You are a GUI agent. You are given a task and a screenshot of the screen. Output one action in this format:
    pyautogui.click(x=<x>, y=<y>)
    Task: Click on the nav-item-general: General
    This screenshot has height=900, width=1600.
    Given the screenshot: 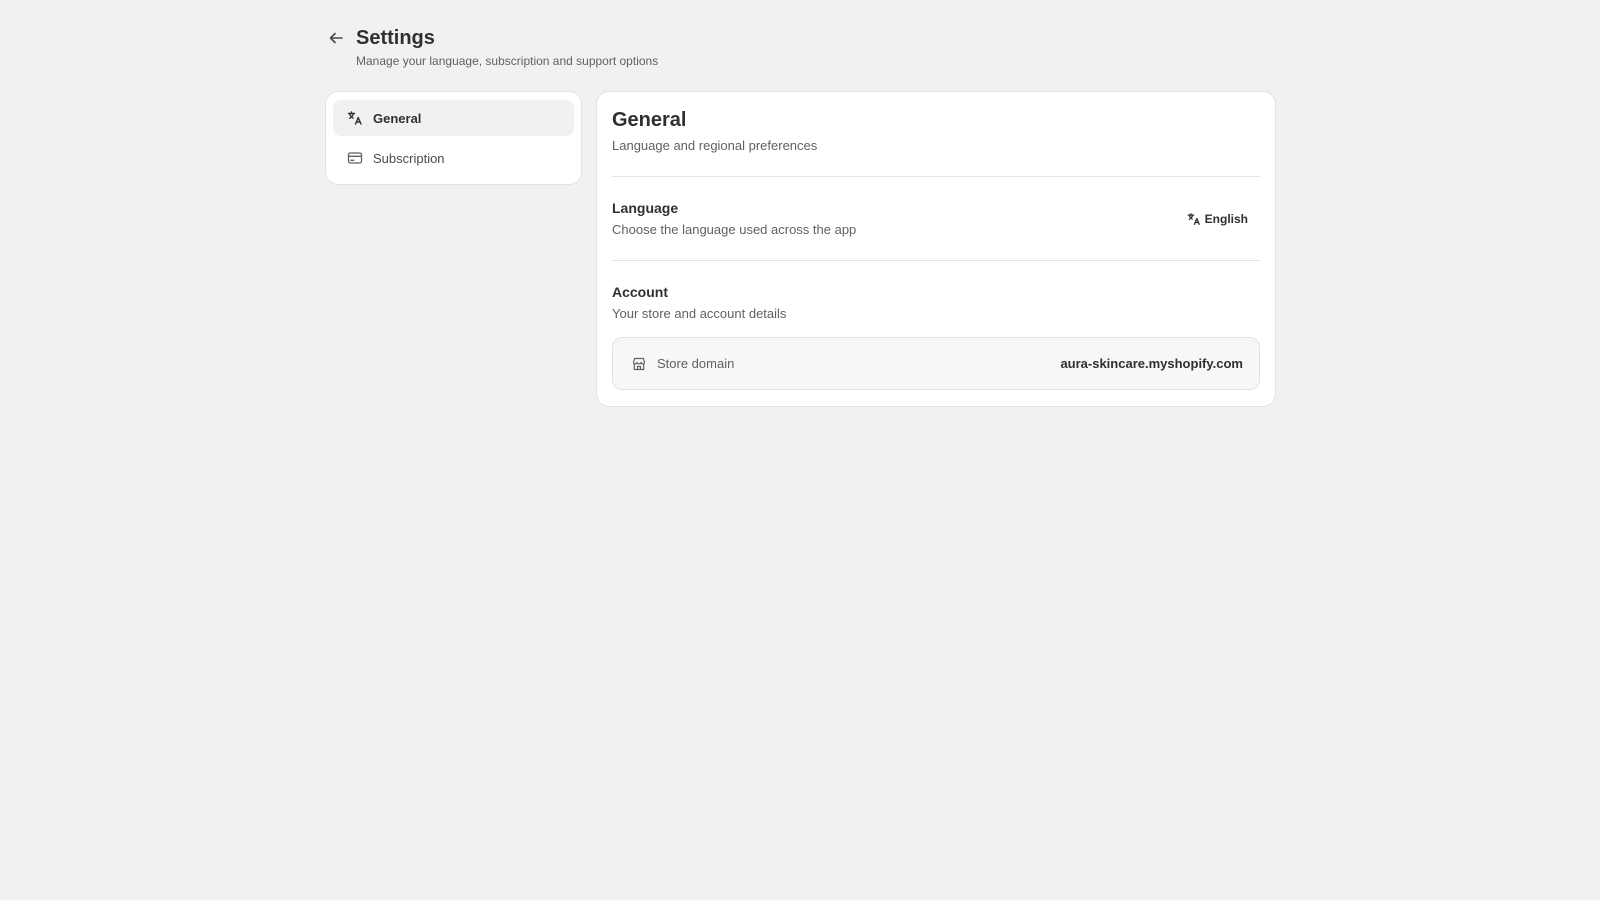 What is the action you would take?
    pyautogui.click(x=453, y=118)
    